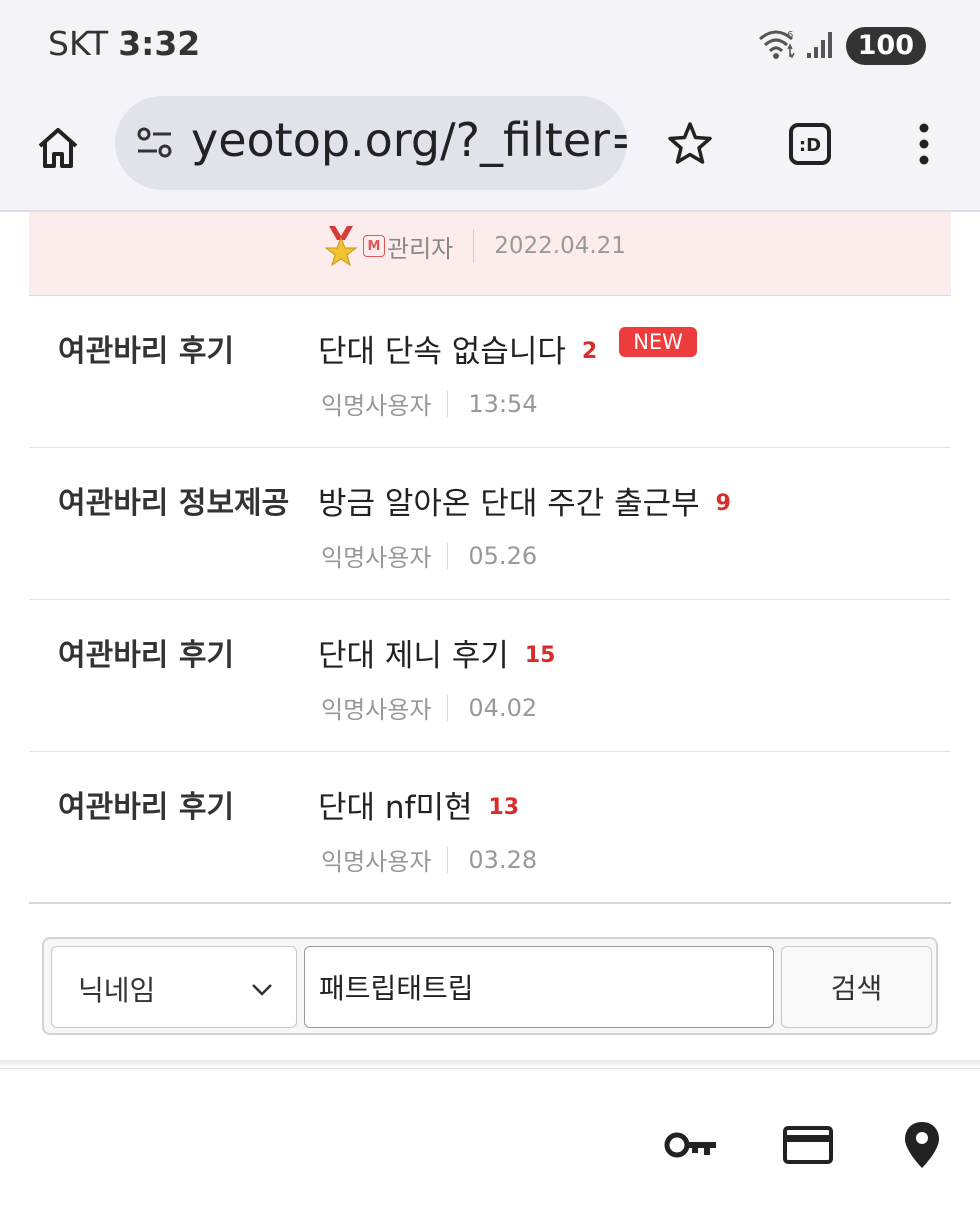  I want to click on notice-meta: M 관리자 2022.04.21, so click(474, 246).